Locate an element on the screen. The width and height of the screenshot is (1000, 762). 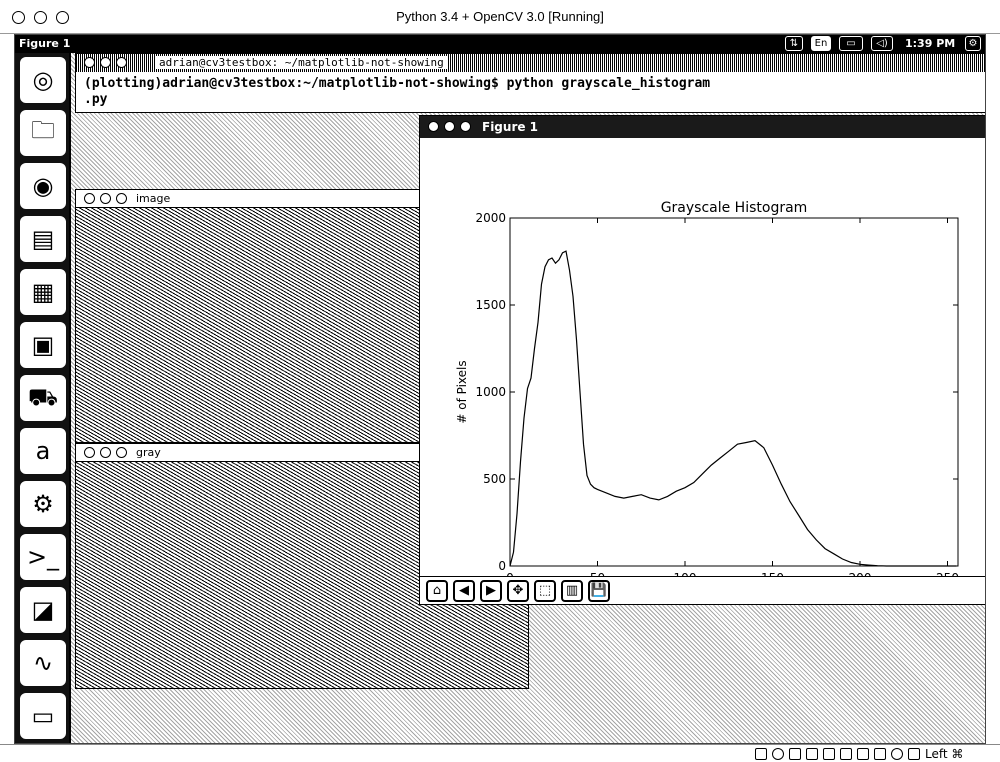
y-tick-label: 1500 is located at coordinates (490, 305).